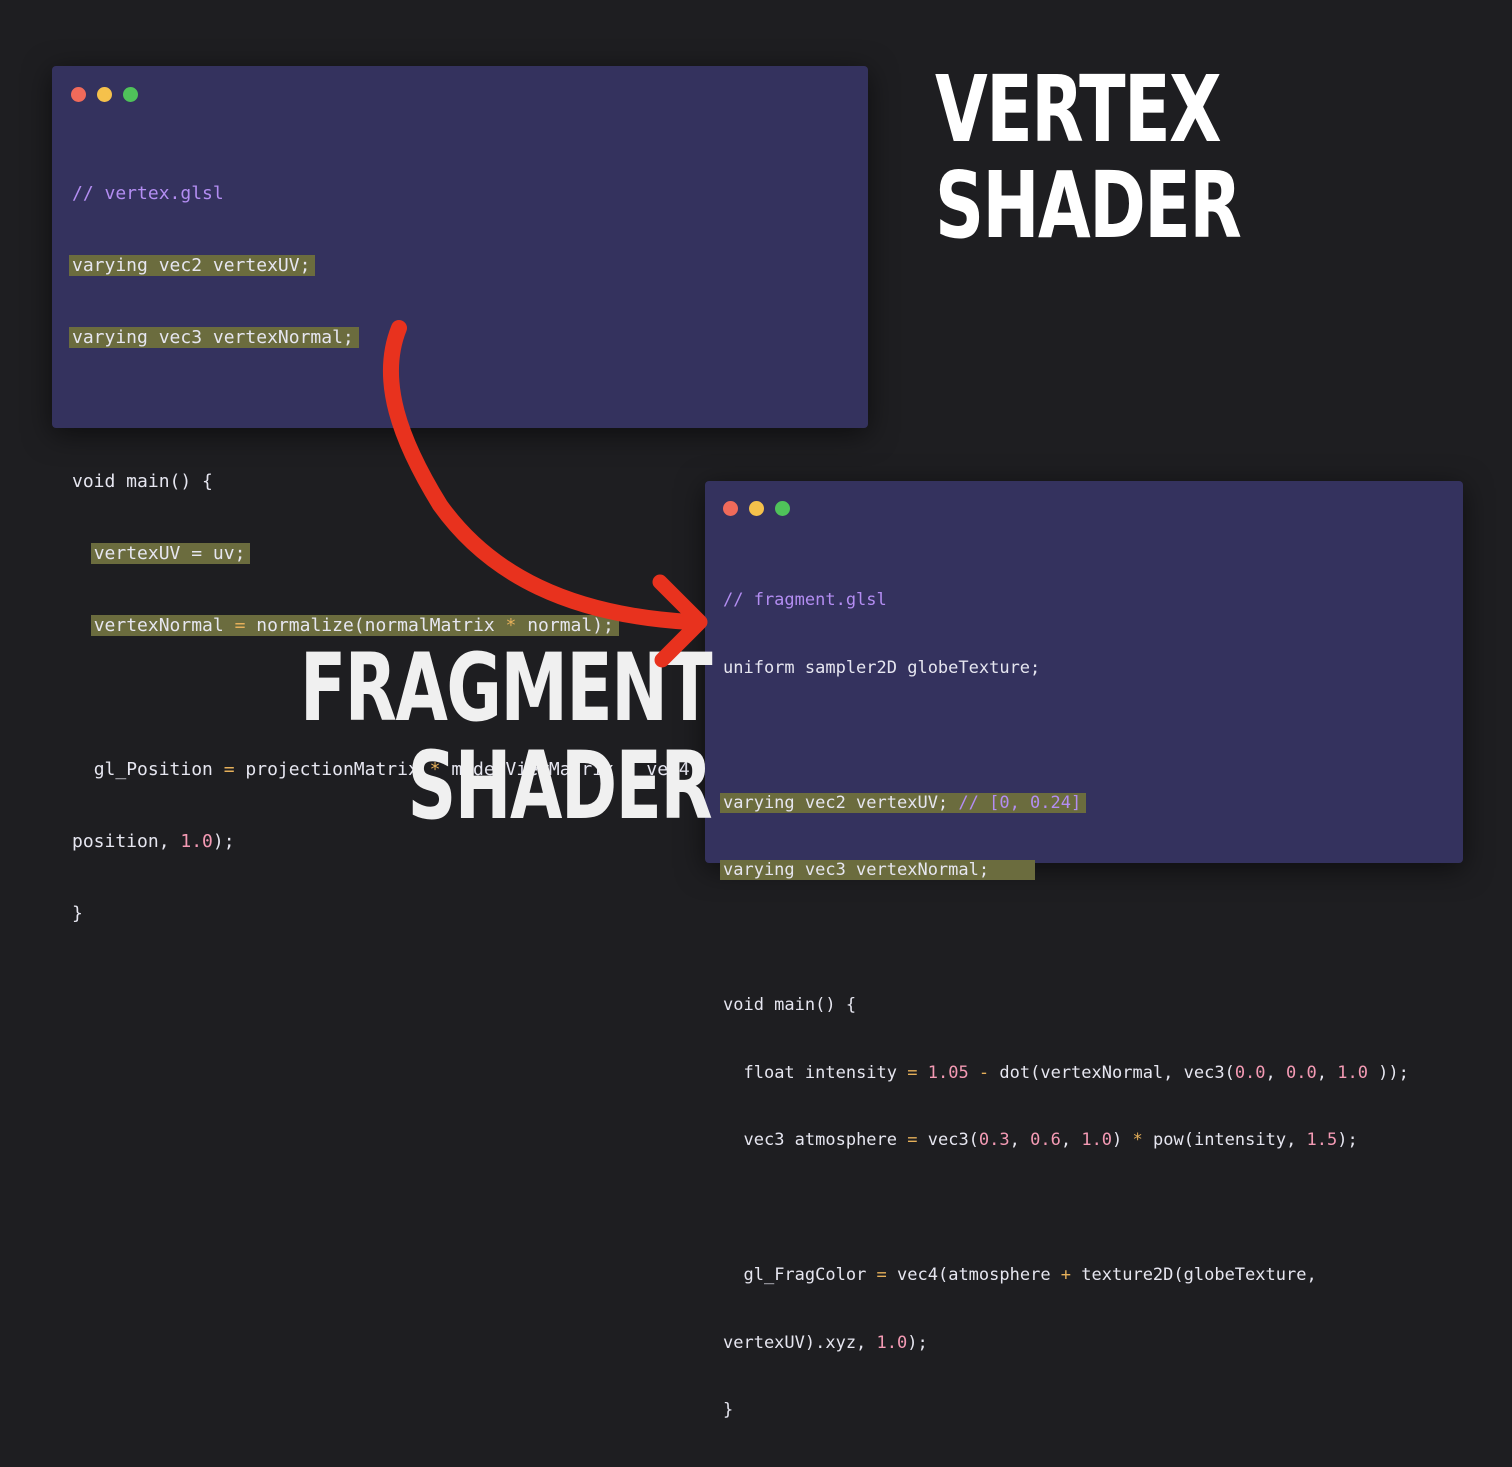  Describe the element at coordinates (882, 667) in the screenshot. I see `code-line: uniform sampler2D globeTexture;` at that location.